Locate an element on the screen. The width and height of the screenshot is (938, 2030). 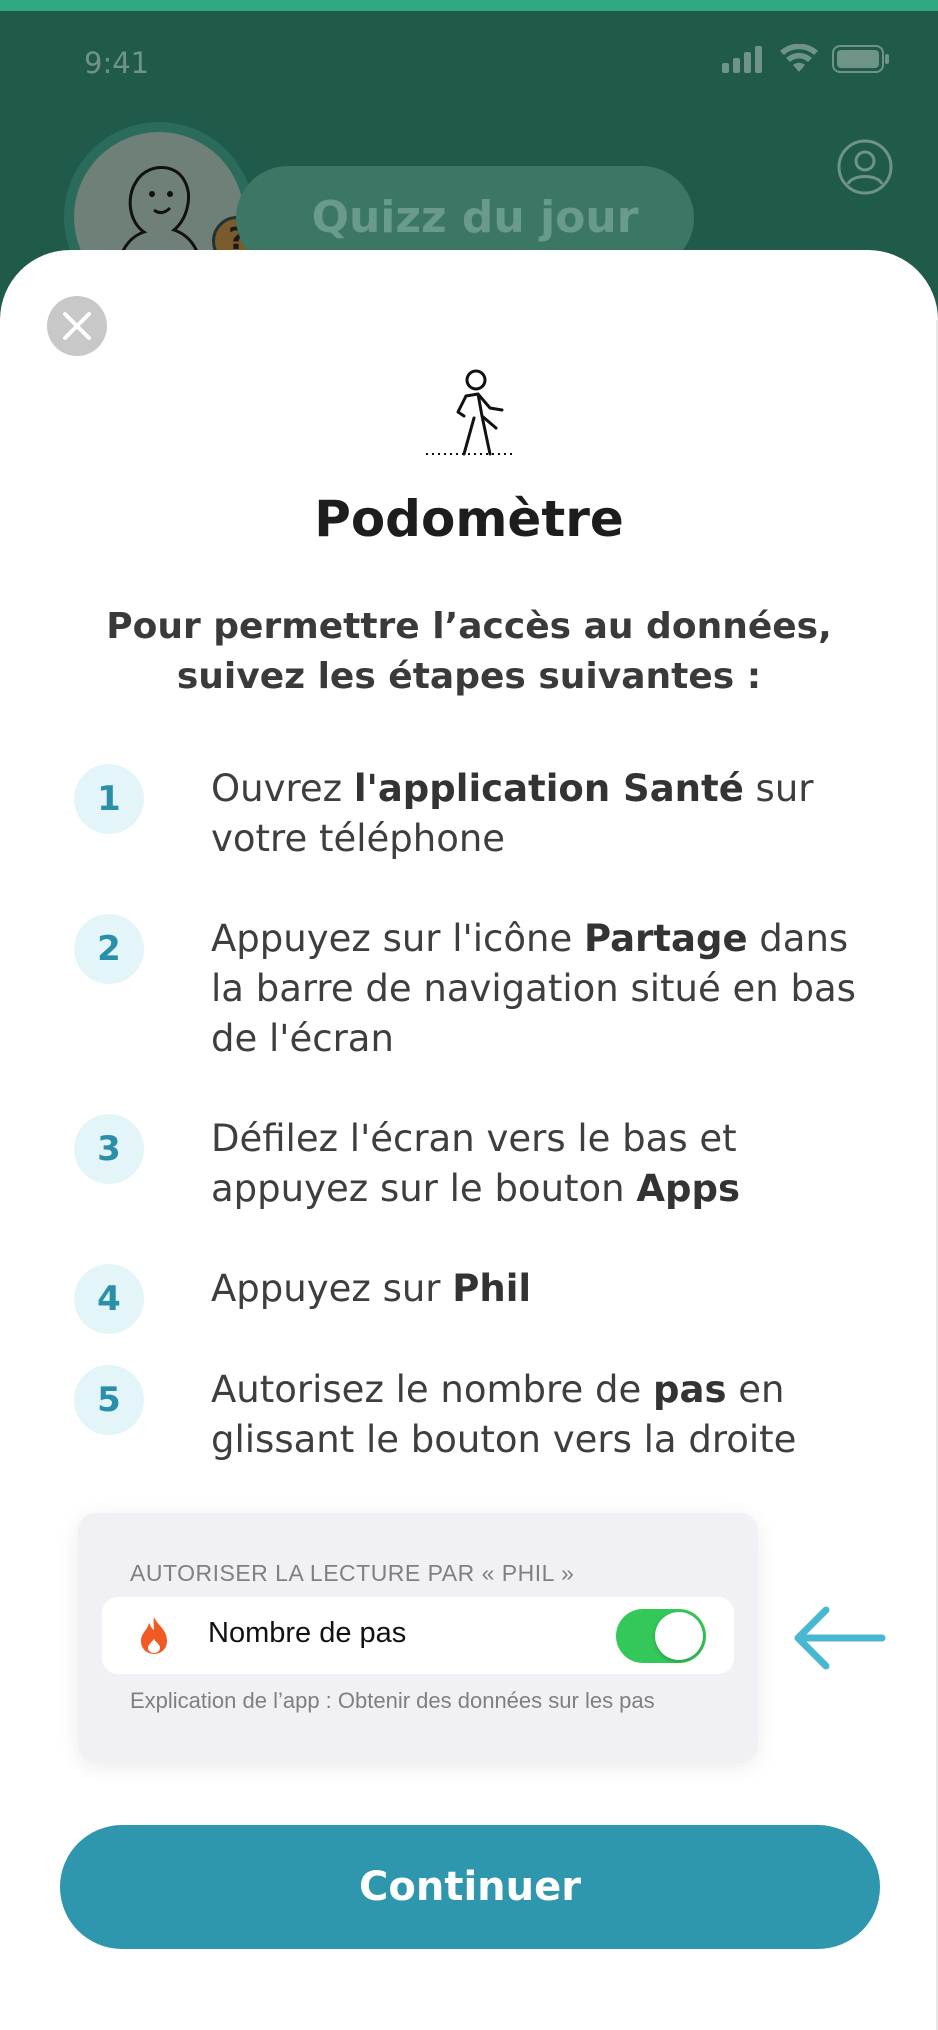
wifi-icon is located at coordinates (799, 58).